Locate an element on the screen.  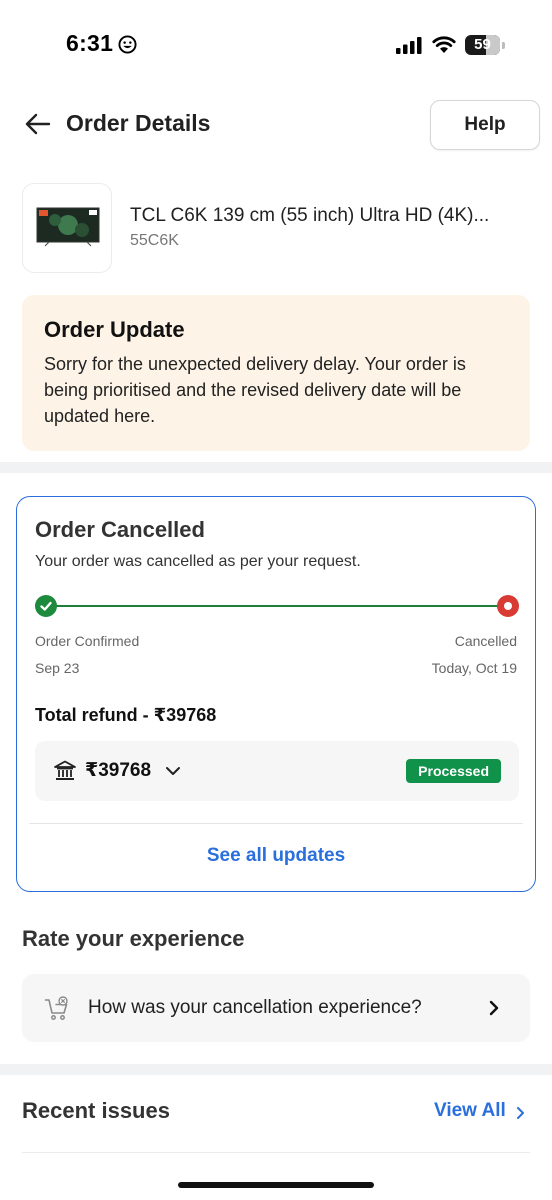
tracker-line is located at coordinates (277, 606).